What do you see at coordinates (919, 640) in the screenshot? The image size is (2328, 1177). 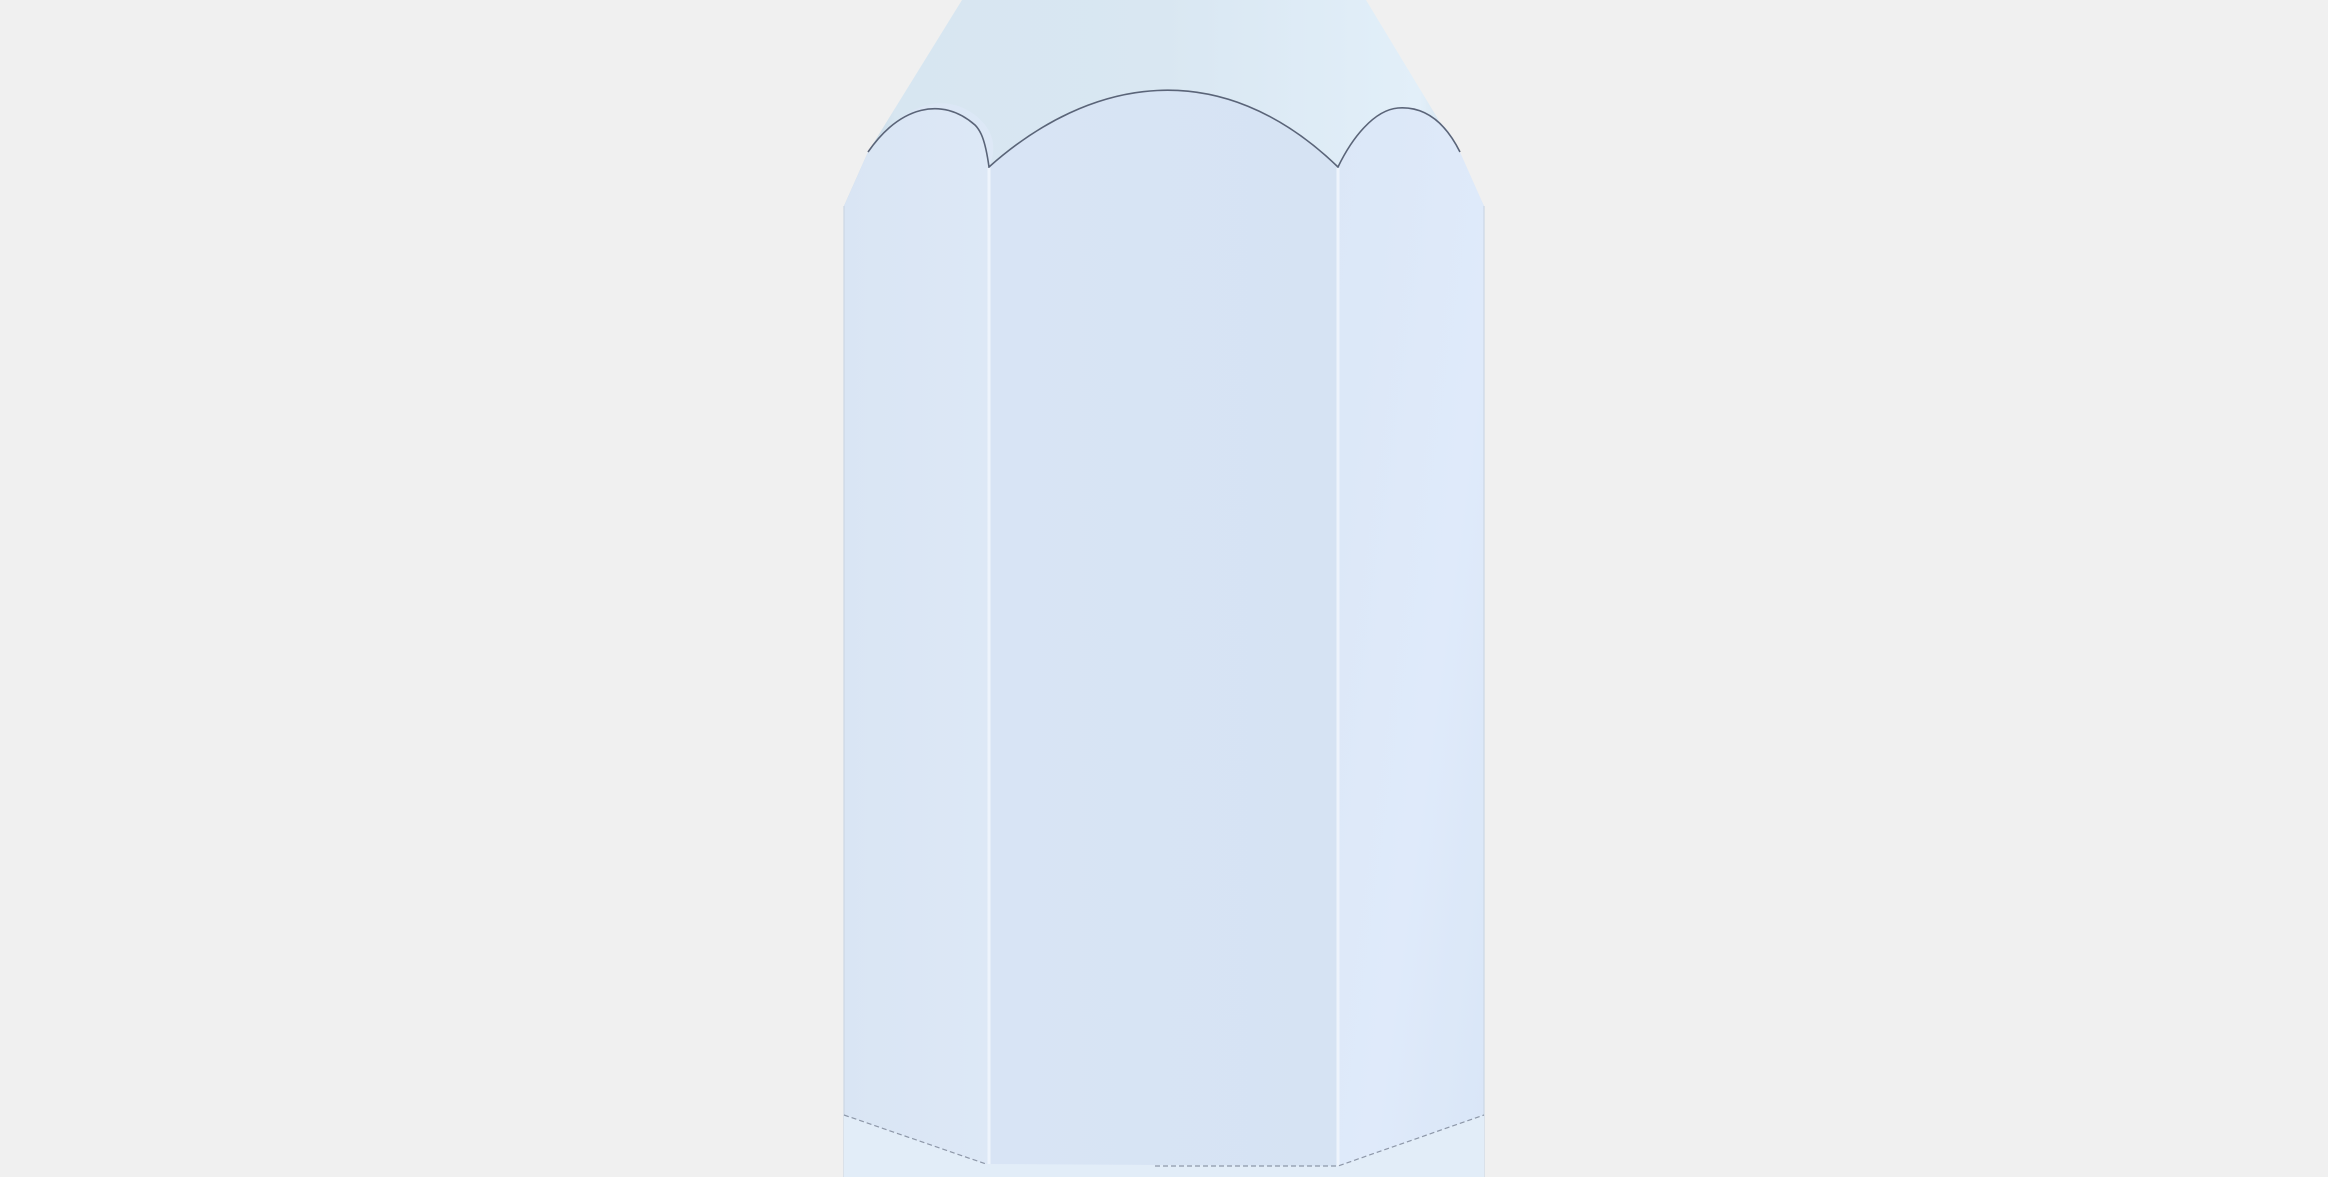 I see `pencil-body-left-facet` at bounding box center [919, 640].